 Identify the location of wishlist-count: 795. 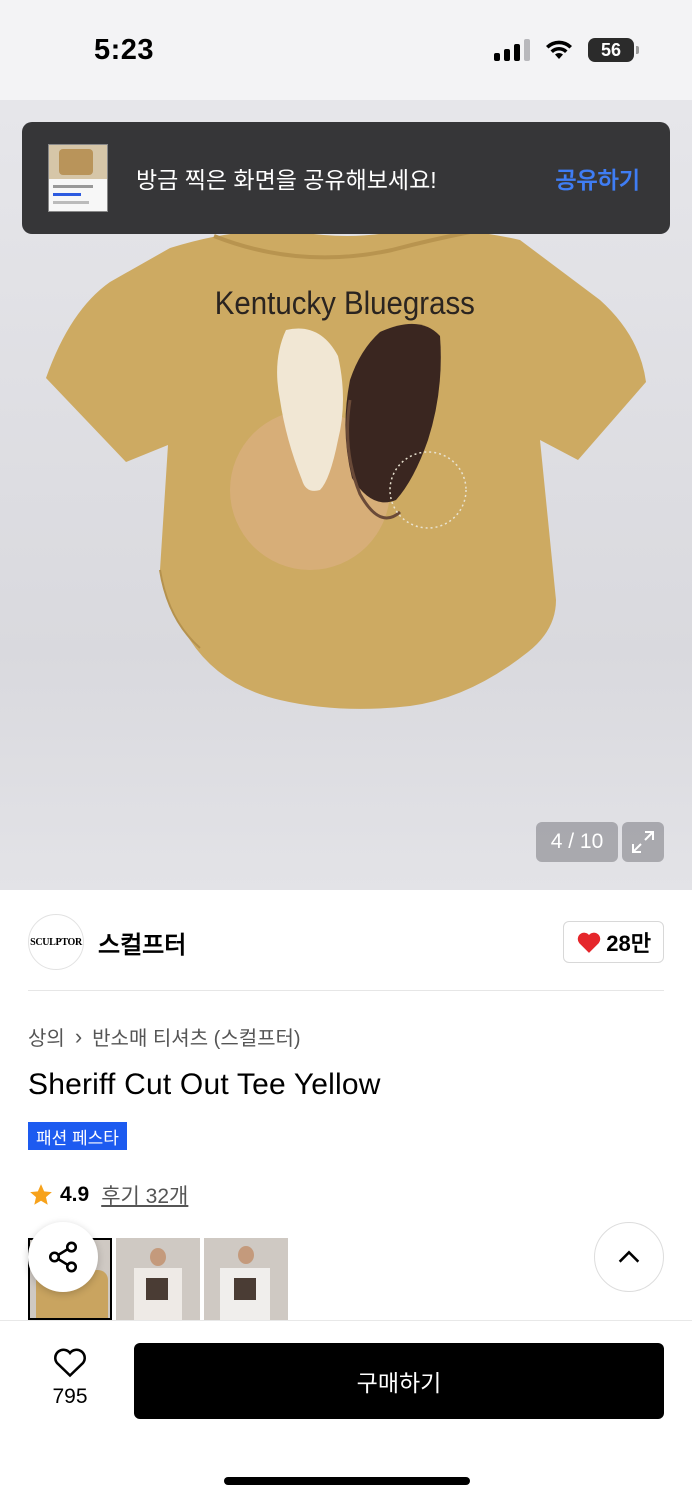
(70, 1396).